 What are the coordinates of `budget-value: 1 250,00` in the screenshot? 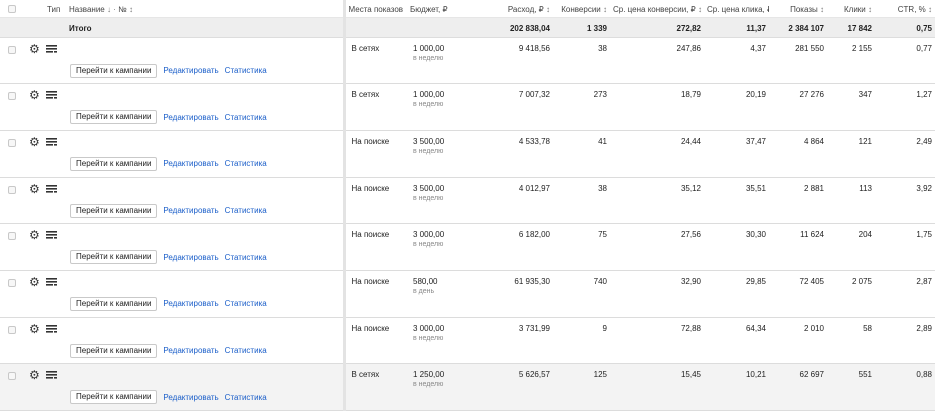 It's located at (429, 375).